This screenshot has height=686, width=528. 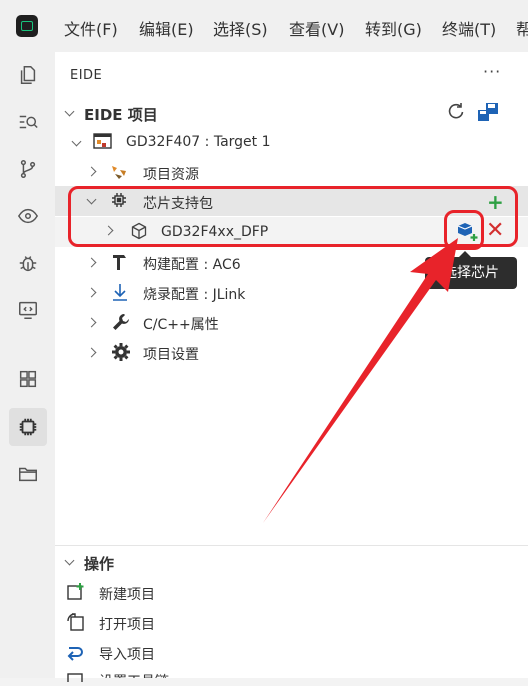 What do you see at coordinates (134, 674) in the screenshot?
I see `op-last-partial: 设置工具链` at bounding box center [134, 674].